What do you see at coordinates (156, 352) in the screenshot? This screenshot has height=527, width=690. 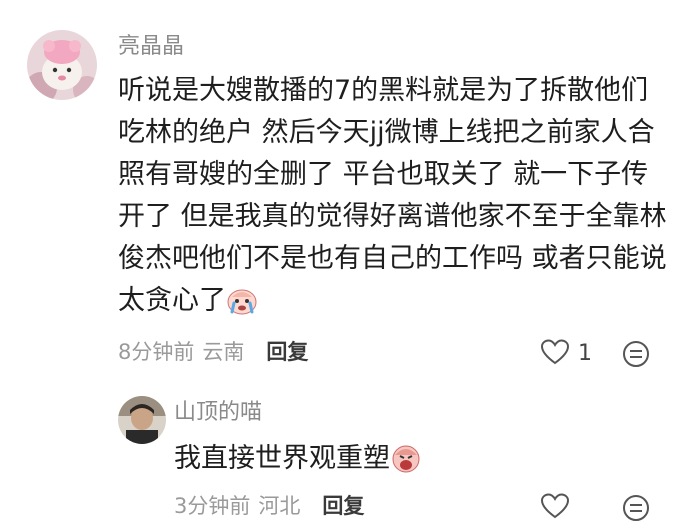 I see `timestamp: 8分钟前` at bounding box center [156, 352].